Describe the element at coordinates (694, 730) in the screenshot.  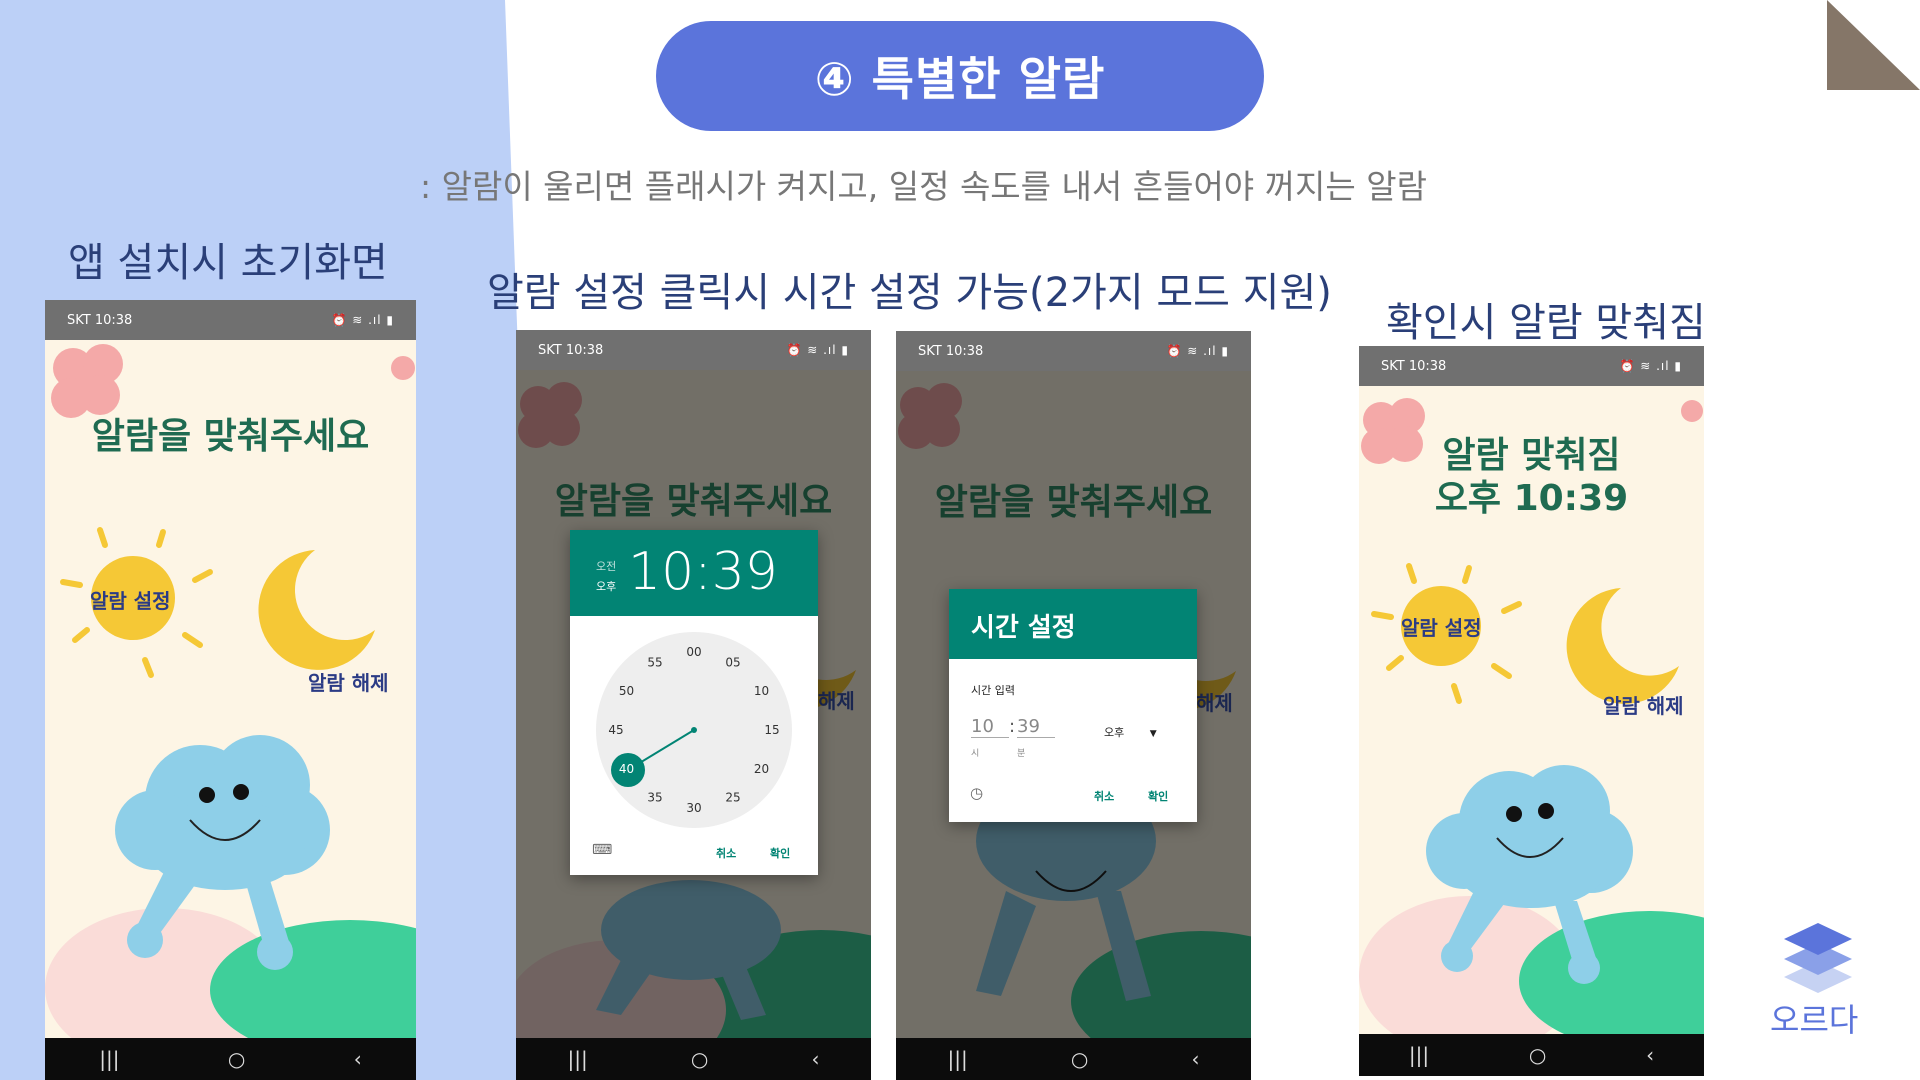
I see `clock-face: 00 05 10 15 20 25 30 35 40 45 50 55` at that location.